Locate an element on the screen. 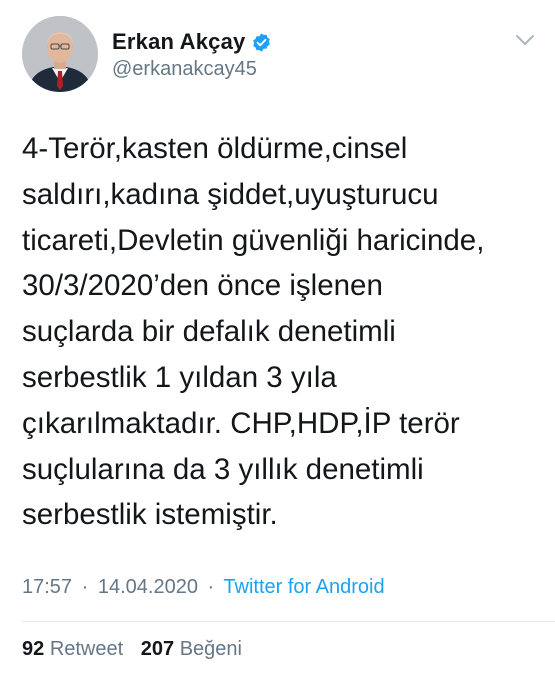 This screenshot has width=555, height=676. chevron-down-icon is located at coordinates (525, 40).